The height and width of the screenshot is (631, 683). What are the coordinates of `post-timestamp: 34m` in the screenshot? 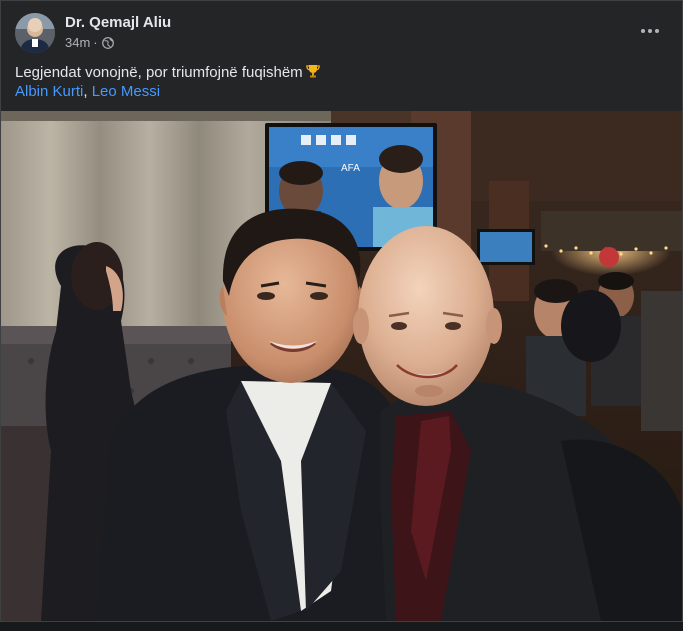 It's located at (77, 42).